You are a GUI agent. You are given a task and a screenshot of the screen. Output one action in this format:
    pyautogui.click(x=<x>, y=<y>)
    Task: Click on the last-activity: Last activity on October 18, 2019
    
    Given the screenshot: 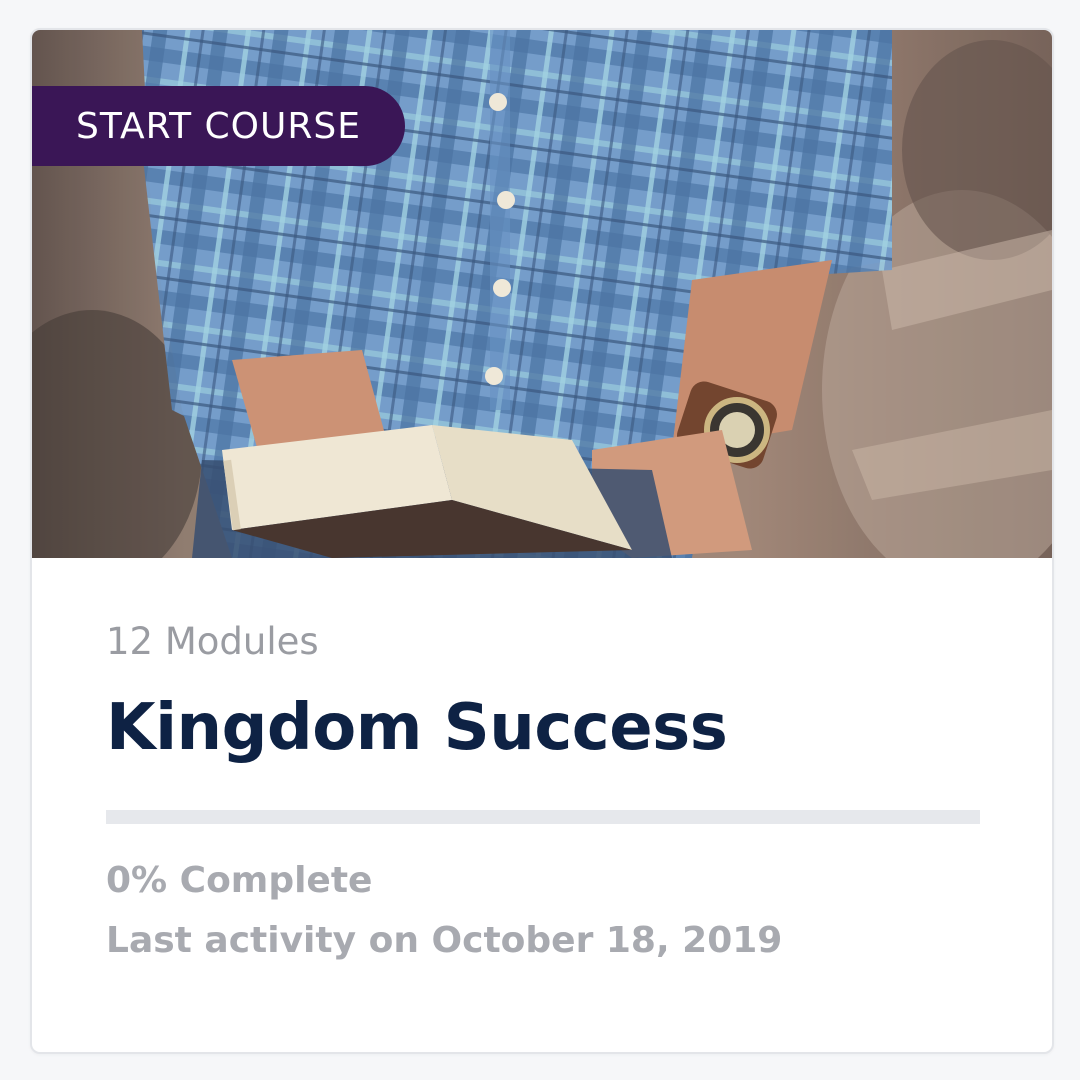 What is the action you would take?
    pyautogui.click(x=444, y=940)
    